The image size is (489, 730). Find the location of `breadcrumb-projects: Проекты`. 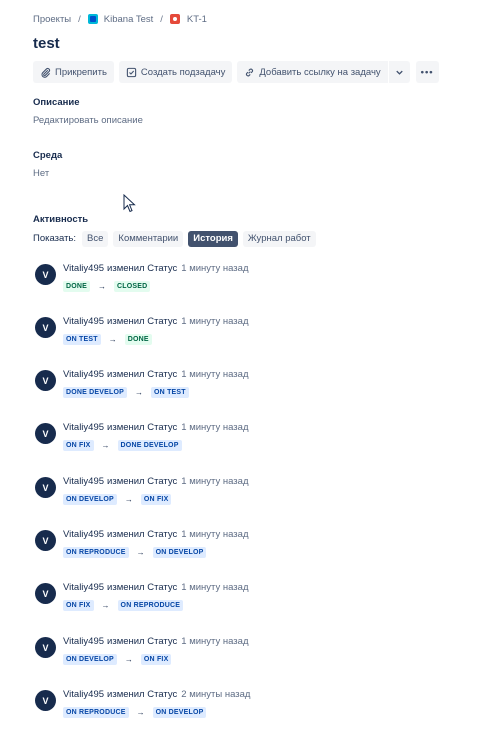

breadcrumb-projects: Проекты is located at coordinates (52, 19).